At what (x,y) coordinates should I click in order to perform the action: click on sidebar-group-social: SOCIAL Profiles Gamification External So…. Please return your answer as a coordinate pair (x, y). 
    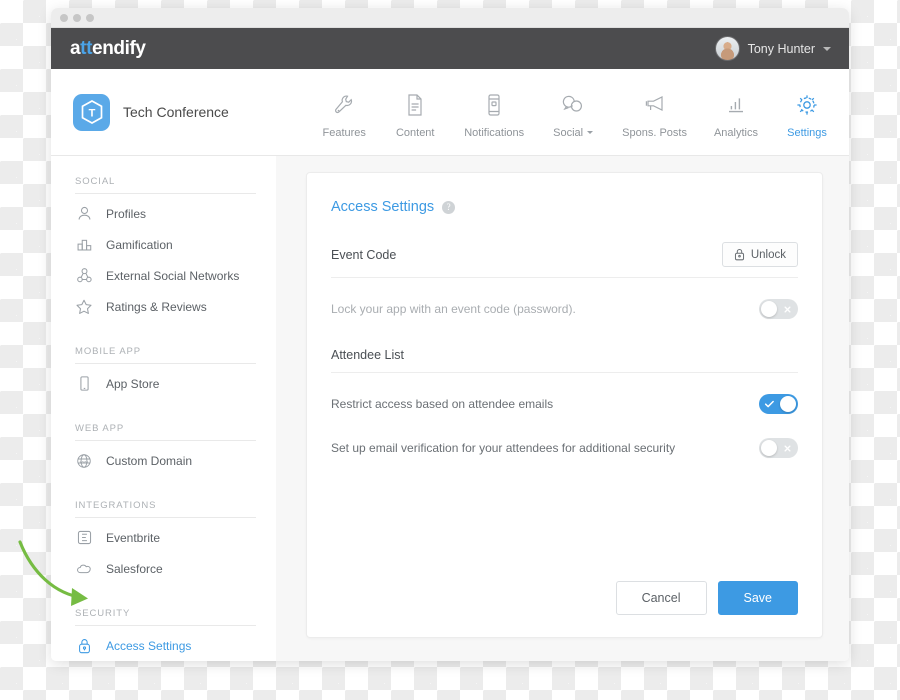
    Looking at the image, I should click on (165, 249).